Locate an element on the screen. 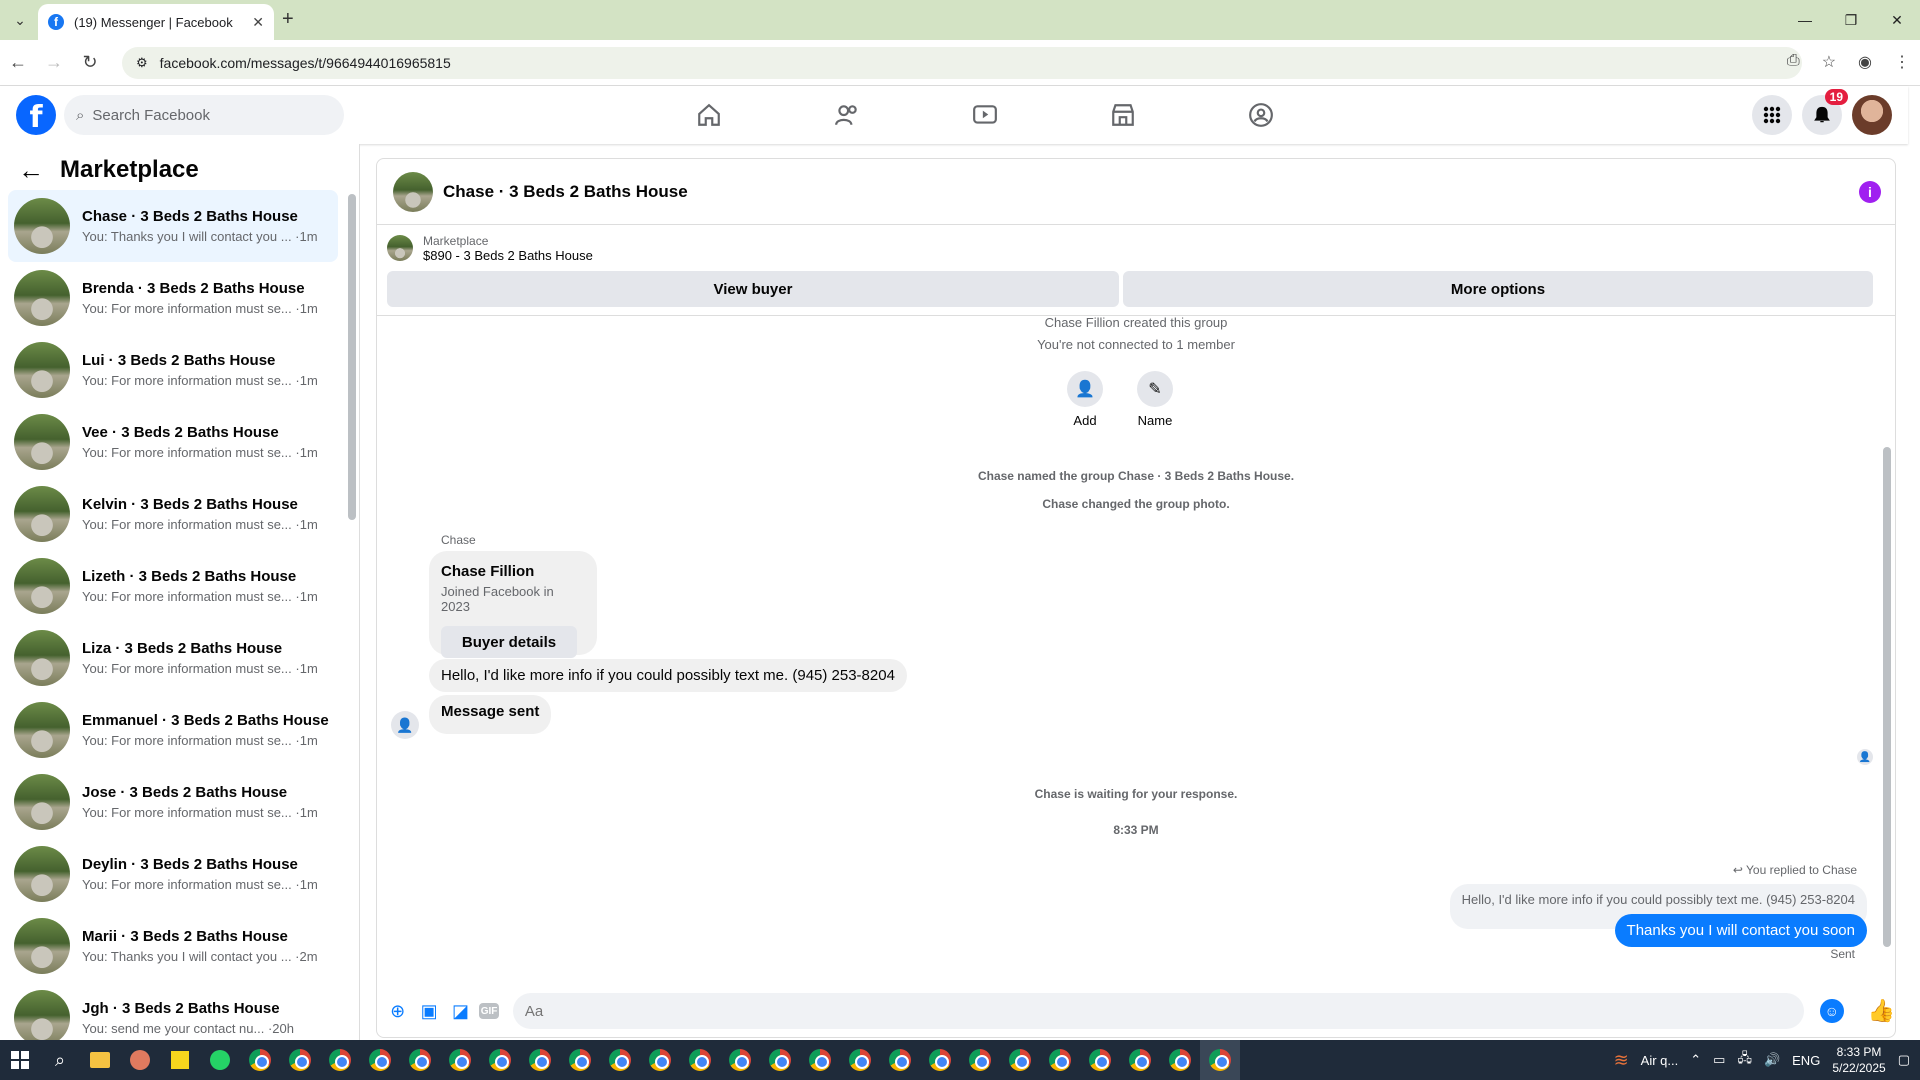  nav-video is located at coordinates (985, 115).